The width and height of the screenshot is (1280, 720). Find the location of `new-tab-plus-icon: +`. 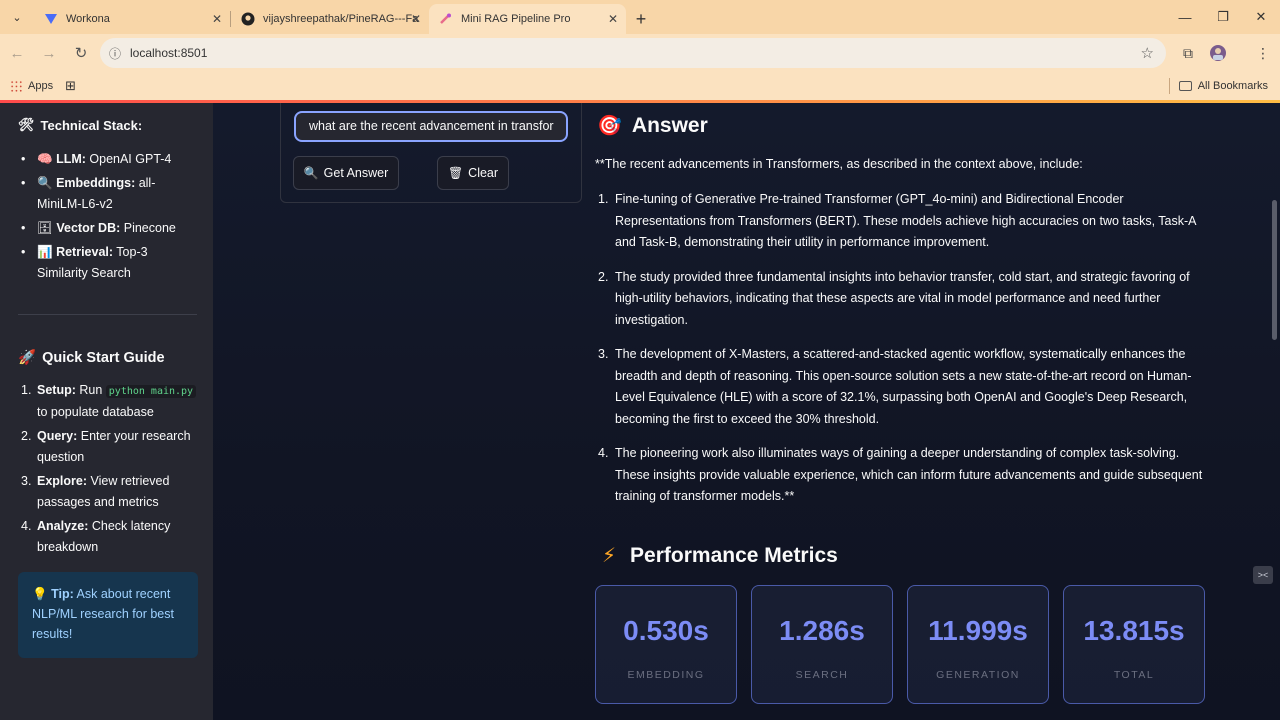

new-tab-plus-icon: + is located at coordinates (641, 19).